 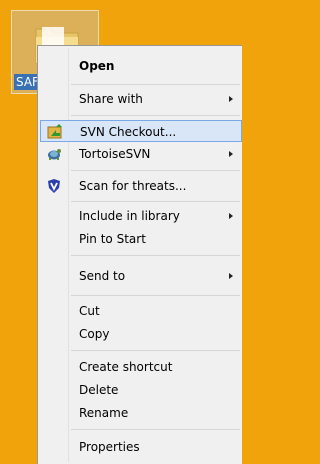 I want to click on shield-icon, so click(x=54, y=186).